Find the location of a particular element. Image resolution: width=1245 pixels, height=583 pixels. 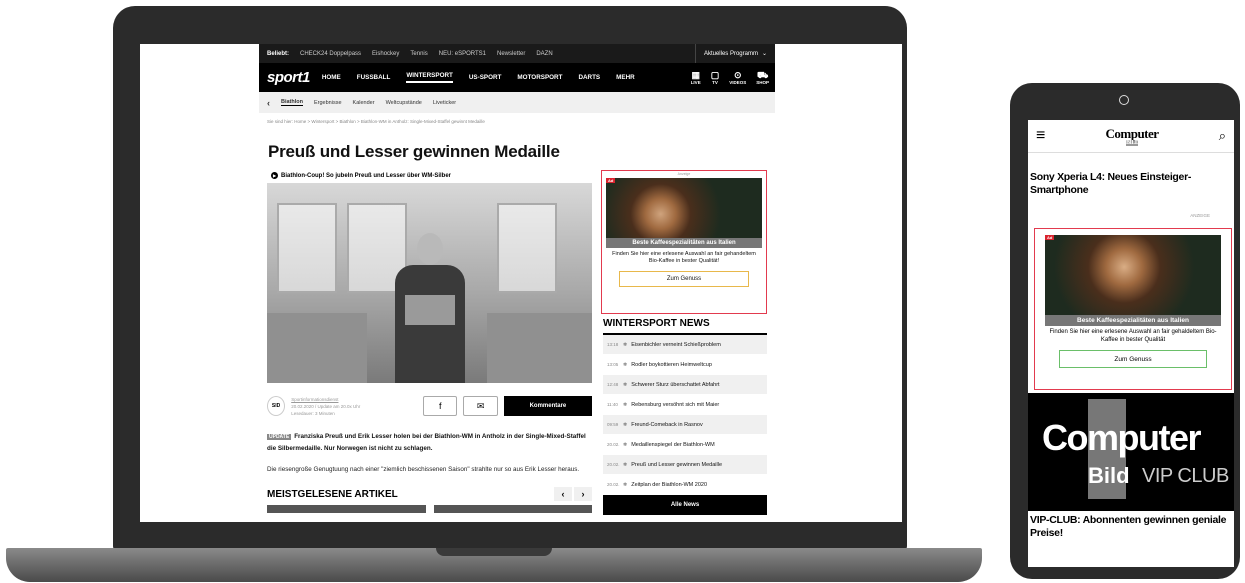

facebook-share-button: f is located at coordinates (440, 406).